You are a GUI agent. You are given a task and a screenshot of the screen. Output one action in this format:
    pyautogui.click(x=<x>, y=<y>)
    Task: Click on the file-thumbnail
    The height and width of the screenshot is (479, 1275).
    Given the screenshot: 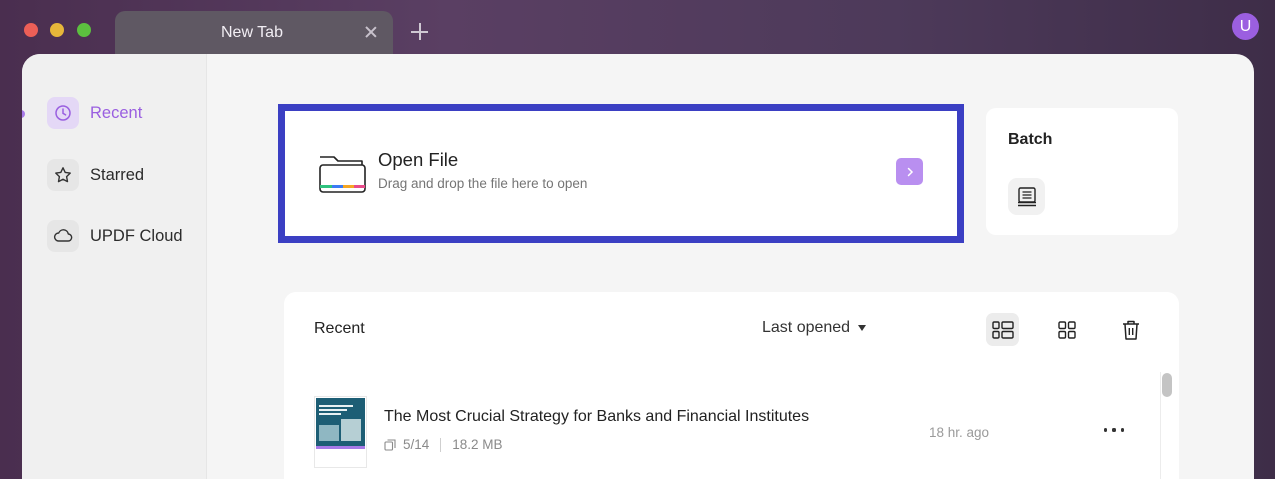 What is the action you would take?
    pyautogui.click(x=340, y=432)
    